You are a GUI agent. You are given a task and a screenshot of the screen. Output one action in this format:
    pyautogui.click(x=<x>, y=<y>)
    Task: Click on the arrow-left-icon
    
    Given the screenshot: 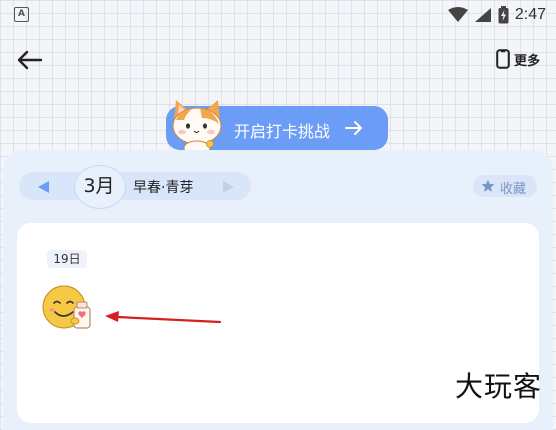 What is the action you would take?
    pyautogui.click(x=30, y=60)
    